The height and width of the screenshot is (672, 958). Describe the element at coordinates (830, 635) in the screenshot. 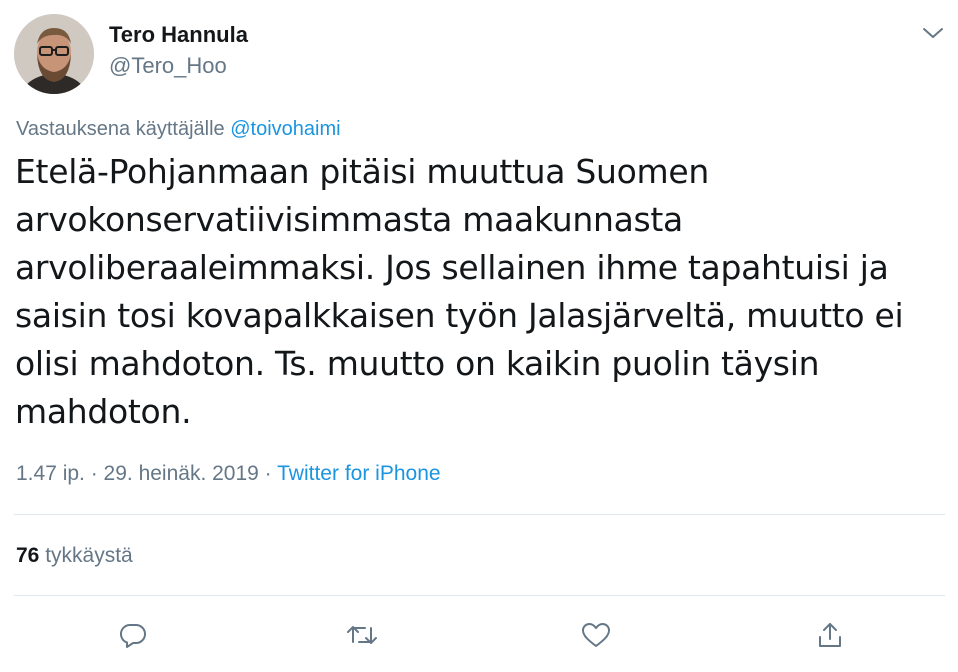

I see `share-icon` at that location.